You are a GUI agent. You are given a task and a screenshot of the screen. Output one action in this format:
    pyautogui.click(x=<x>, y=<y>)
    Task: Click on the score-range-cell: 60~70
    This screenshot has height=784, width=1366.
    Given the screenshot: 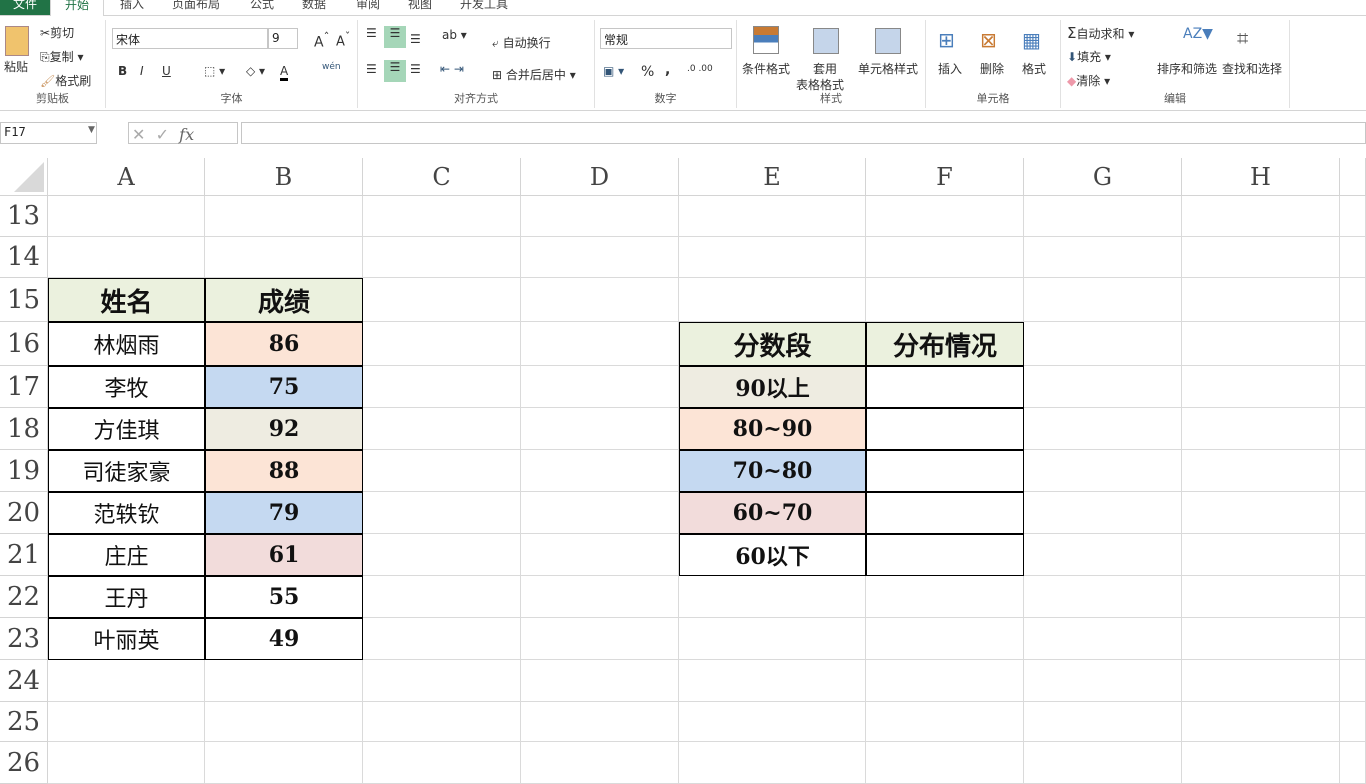 What is the action you would take?
    pyautogui.click(x=772, y=513)
    